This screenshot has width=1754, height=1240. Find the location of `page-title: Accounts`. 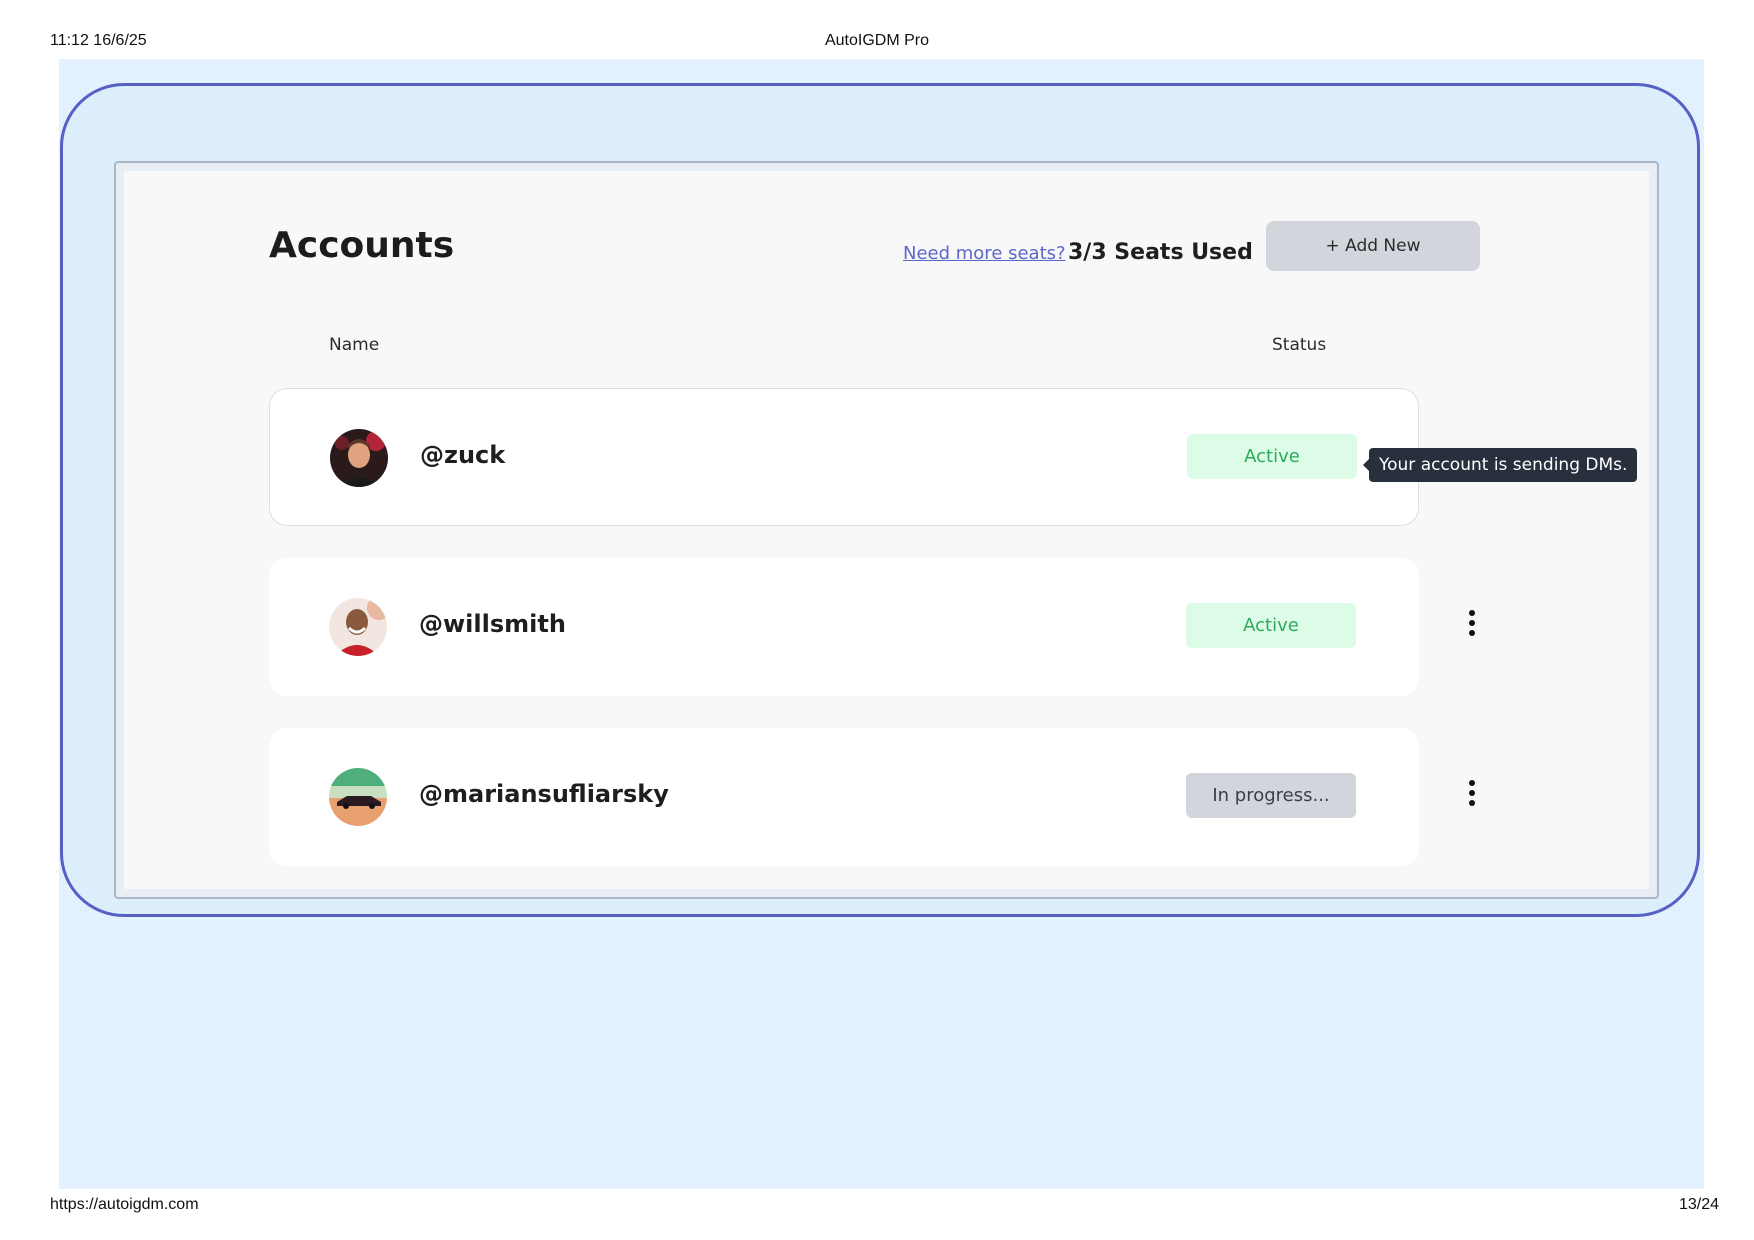

page-title: Accounts is located at coordinates (362, 245).